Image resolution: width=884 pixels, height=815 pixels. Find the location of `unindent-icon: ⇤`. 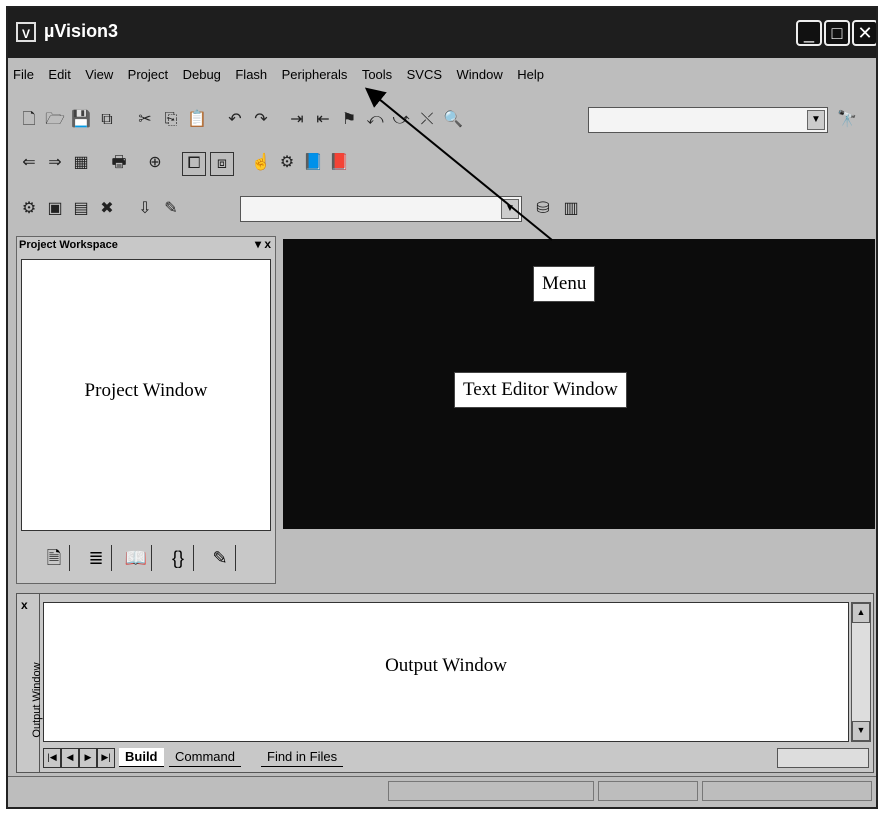

unindent-icon: ⇤ is located at coordinates (323, 120).